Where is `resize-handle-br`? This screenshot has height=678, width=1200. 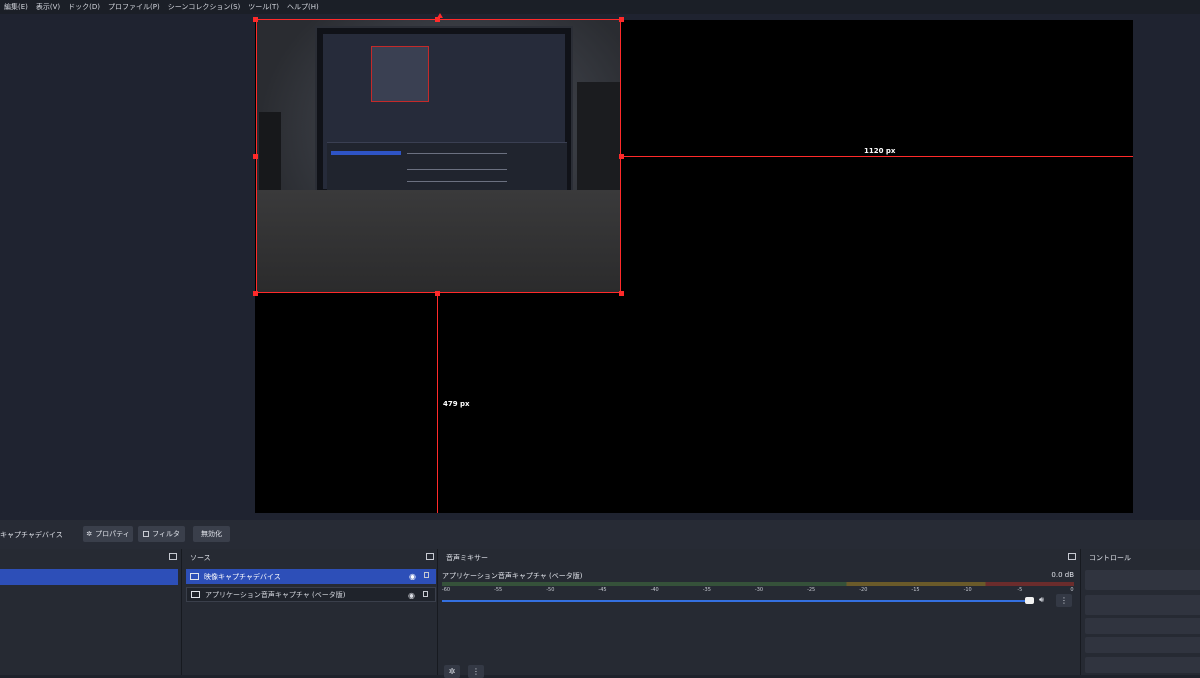
resize-handle-br is located at coordinates (621, 293).